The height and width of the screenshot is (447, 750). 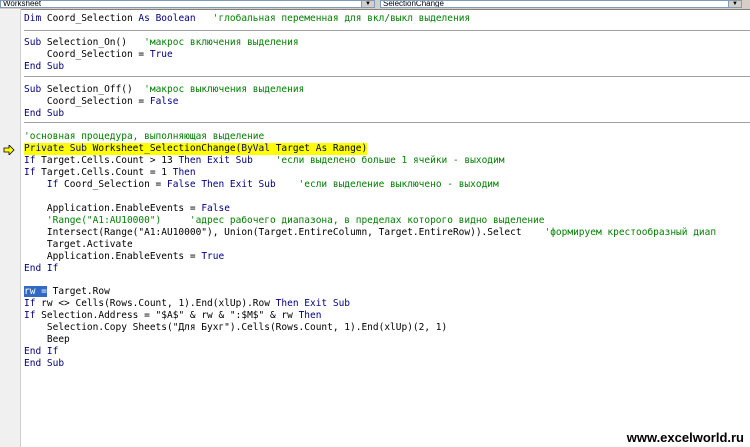 What do you see at coordinates (218, 89) in the screenshot?
I see `code-comment: 'макрос выключения выделения` at bounding box center [218, 89].